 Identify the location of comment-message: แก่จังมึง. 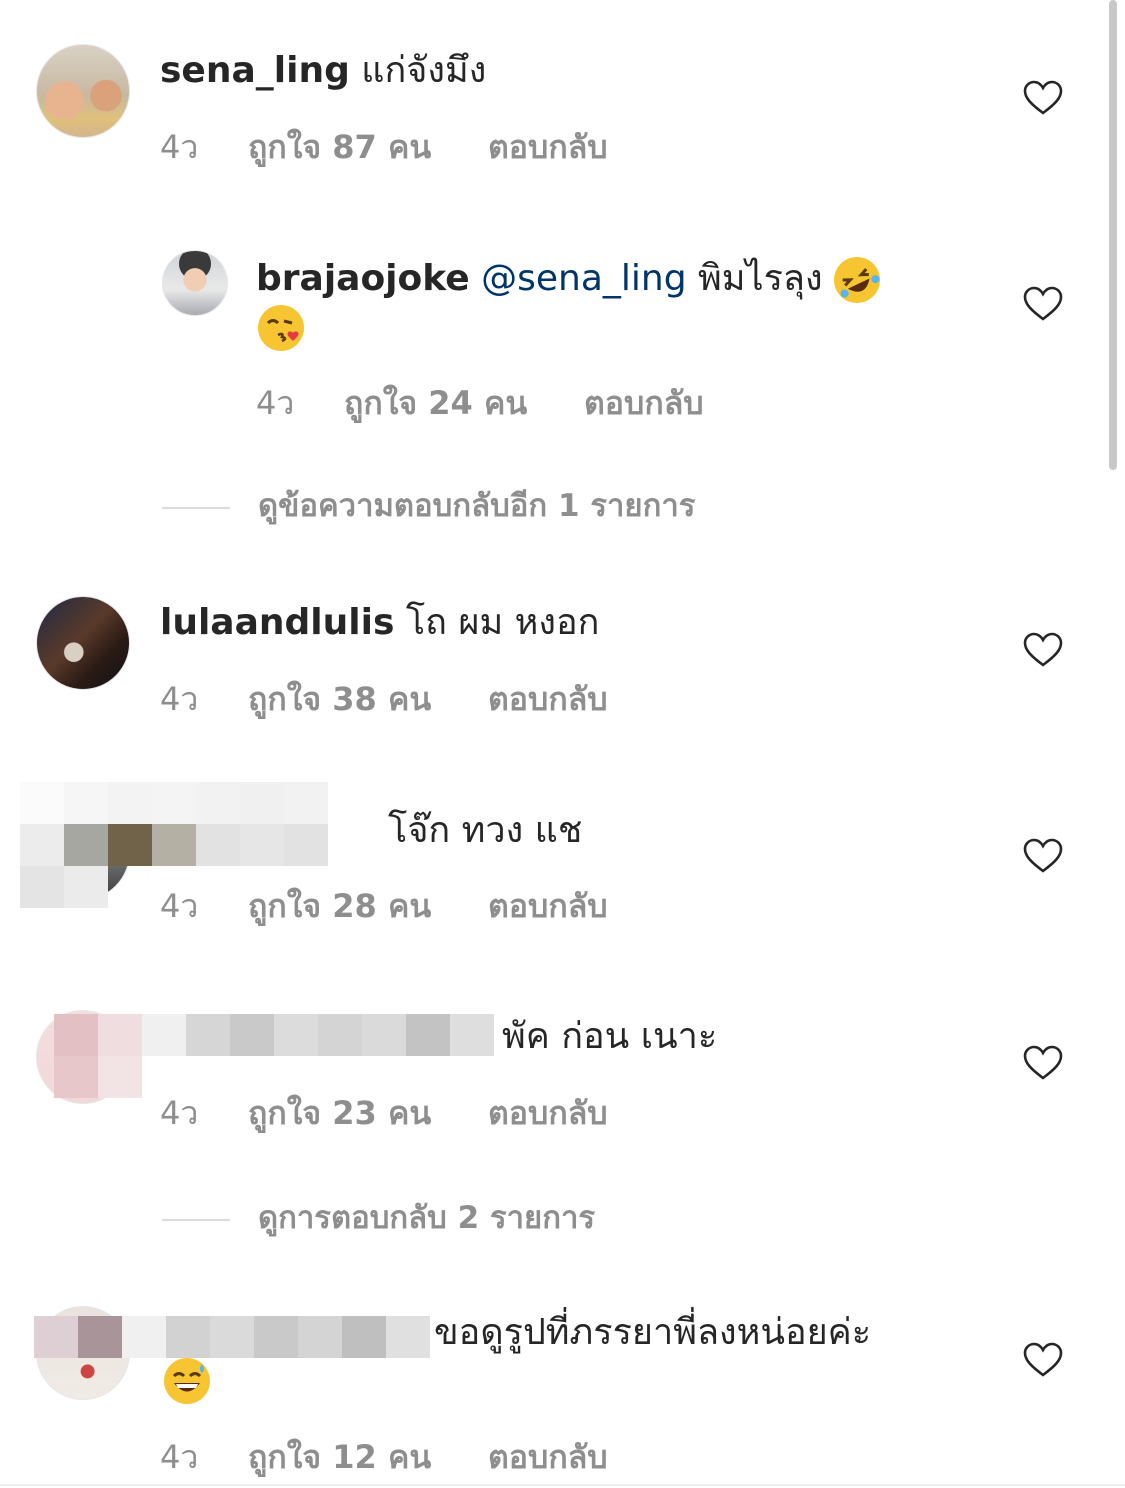
(424, 70).